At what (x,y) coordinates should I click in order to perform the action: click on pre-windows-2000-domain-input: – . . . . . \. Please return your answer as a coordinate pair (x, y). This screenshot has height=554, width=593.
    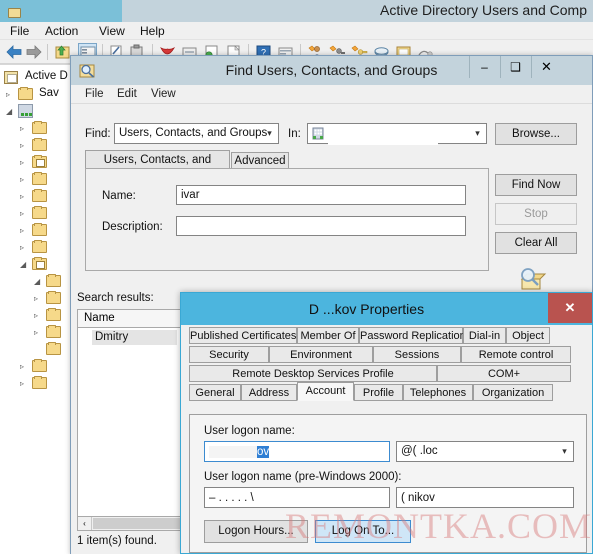
    Looking at the image, I should click on (297, 497).